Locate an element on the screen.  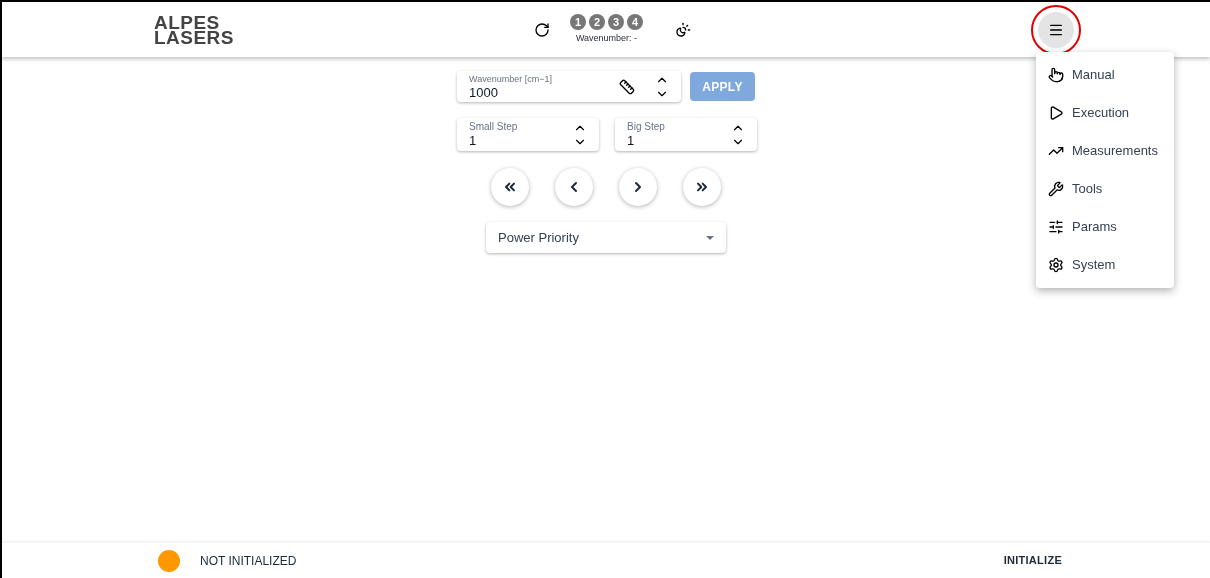
execution-icon is located at coordinates (1056, 113).